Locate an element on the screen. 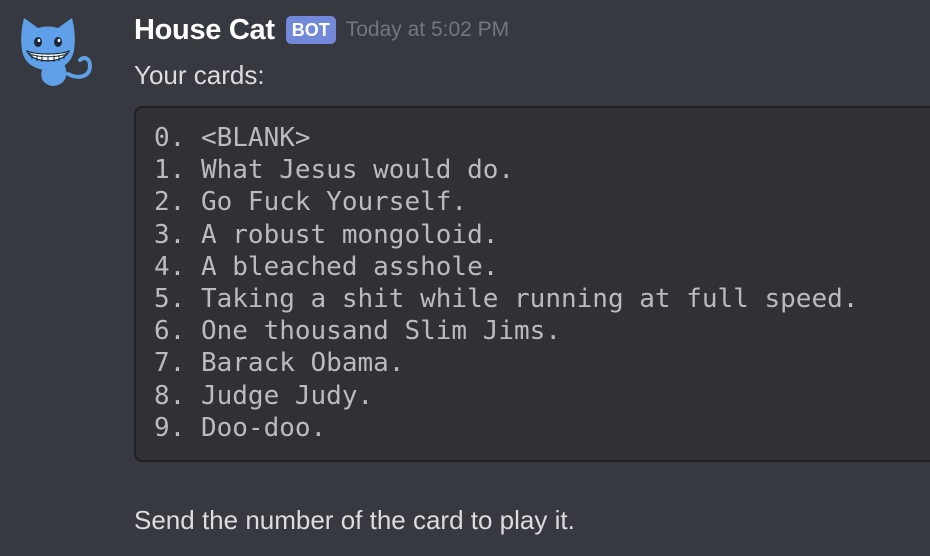  message-instruction-text: Send the number of the card to play it. is located at coordinates (354, 520).